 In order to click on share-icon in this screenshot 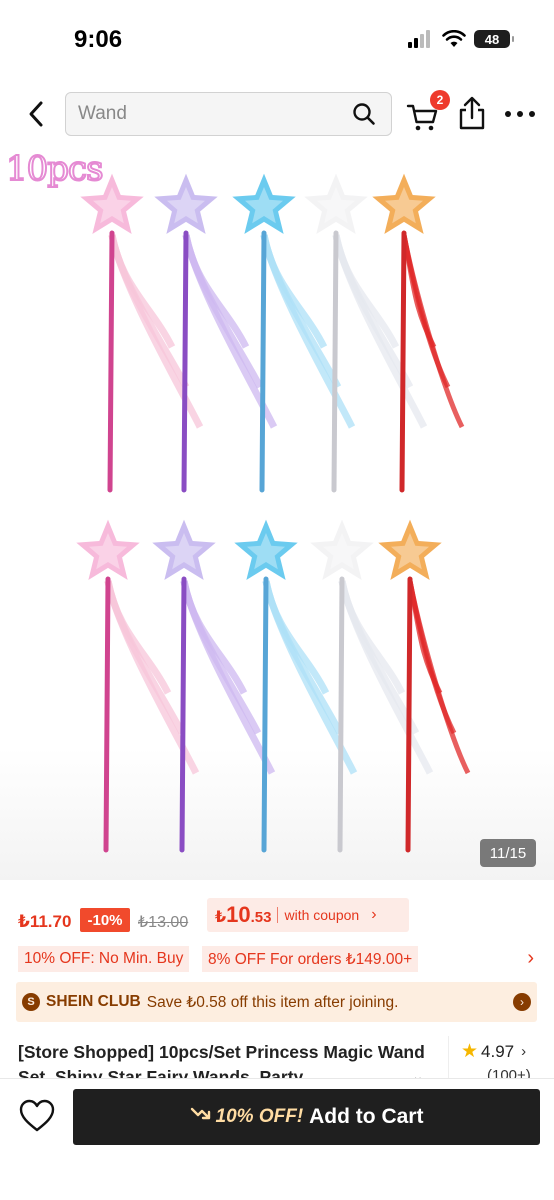, I will do `click(472, 113)`.